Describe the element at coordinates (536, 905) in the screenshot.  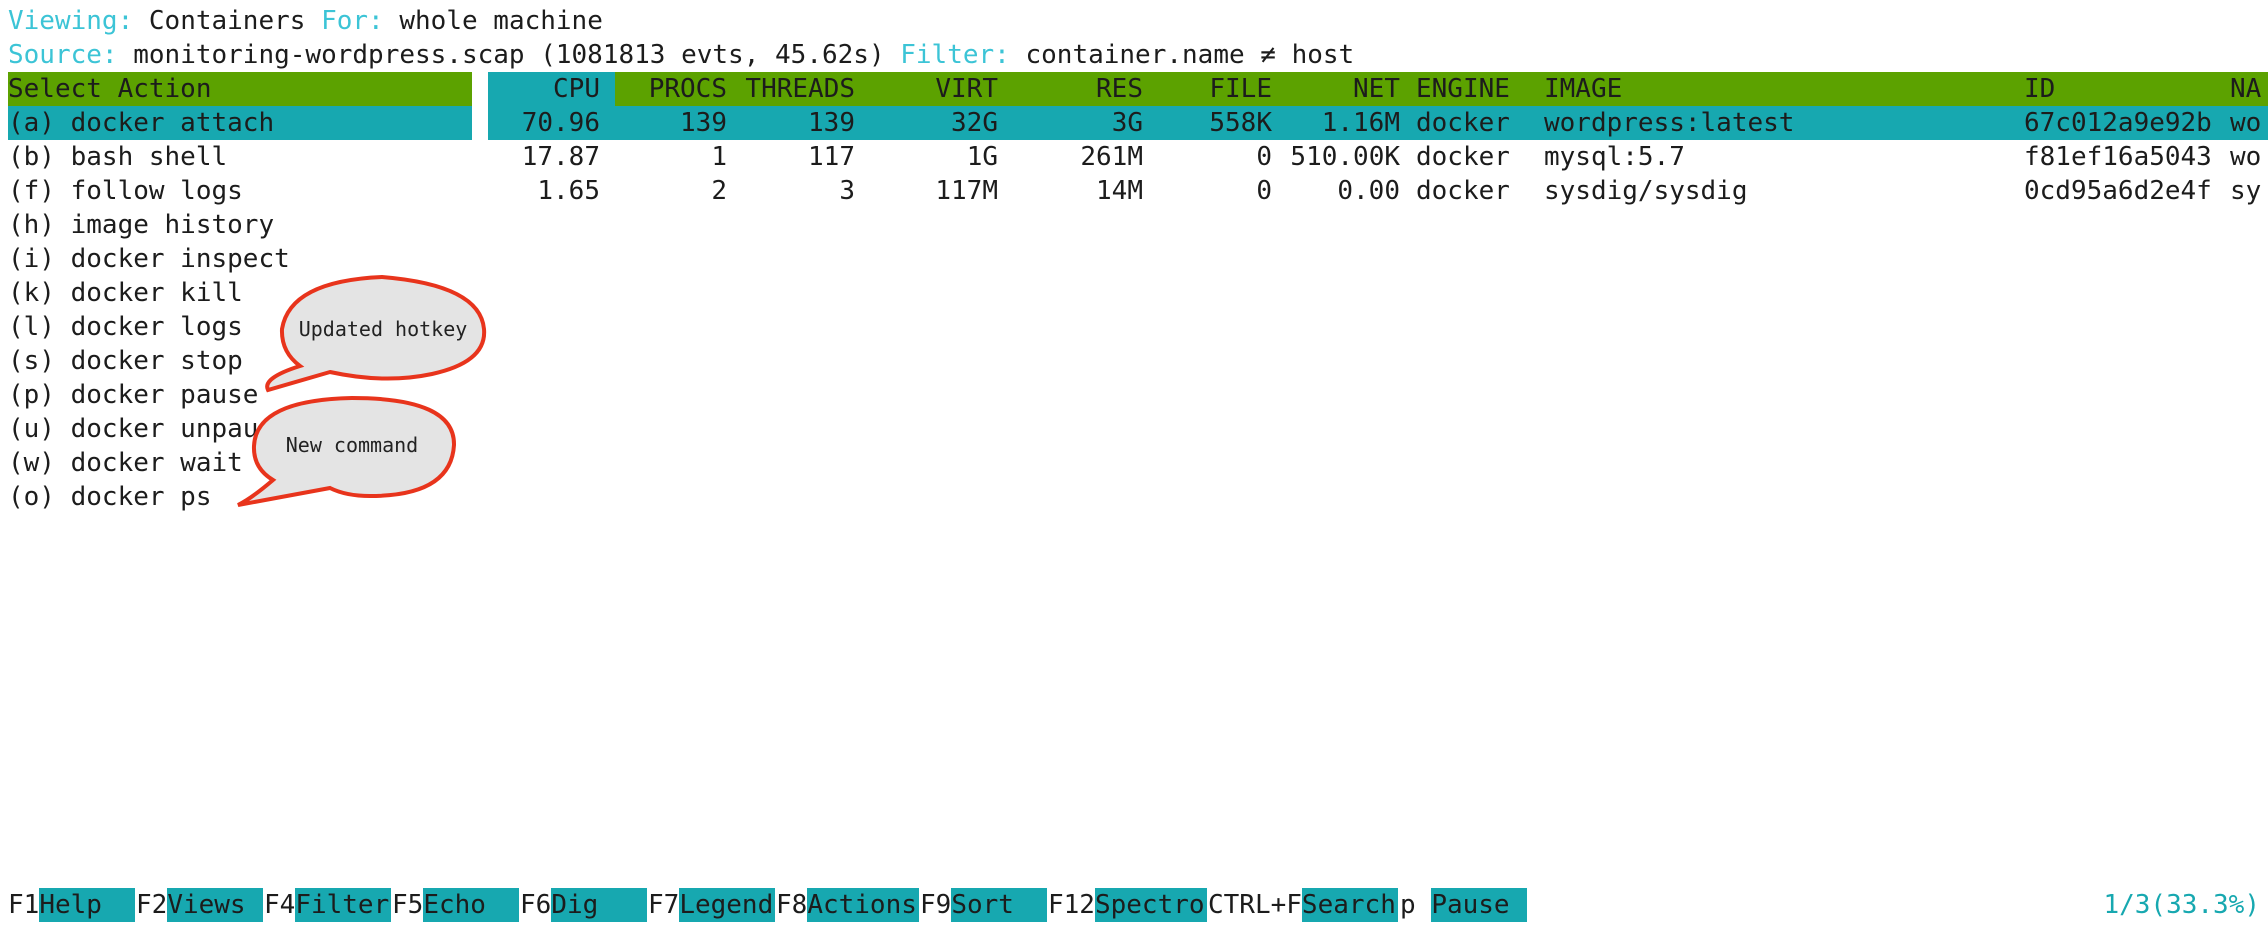
I see `footer-key-label: F6` at that location.